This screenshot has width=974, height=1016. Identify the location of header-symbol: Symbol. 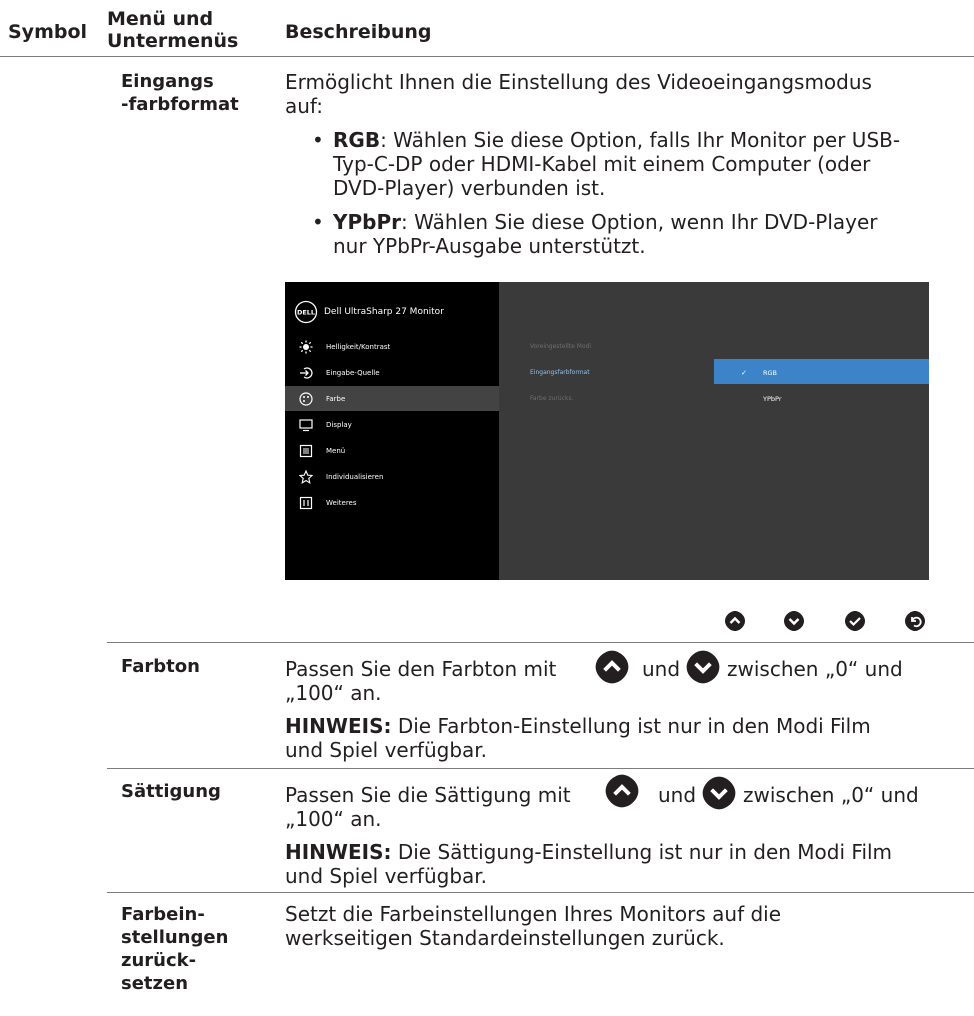
(48, 32).